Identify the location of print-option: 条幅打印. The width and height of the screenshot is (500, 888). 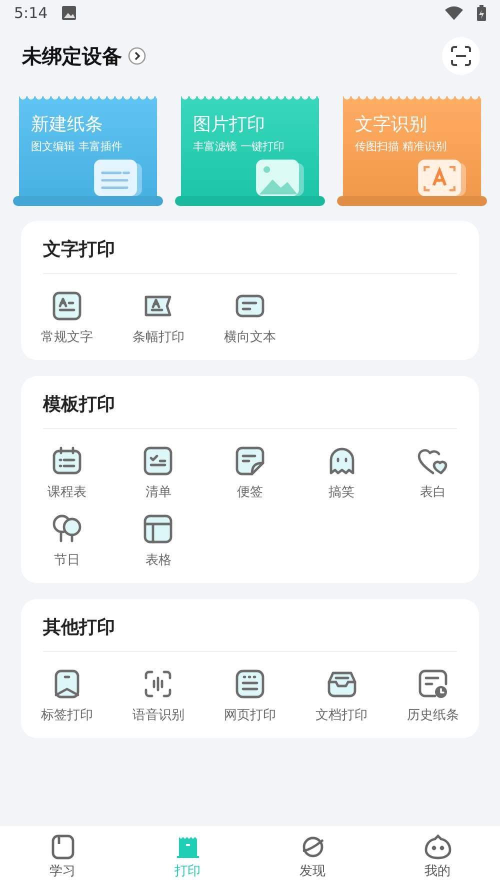
(158, 318).